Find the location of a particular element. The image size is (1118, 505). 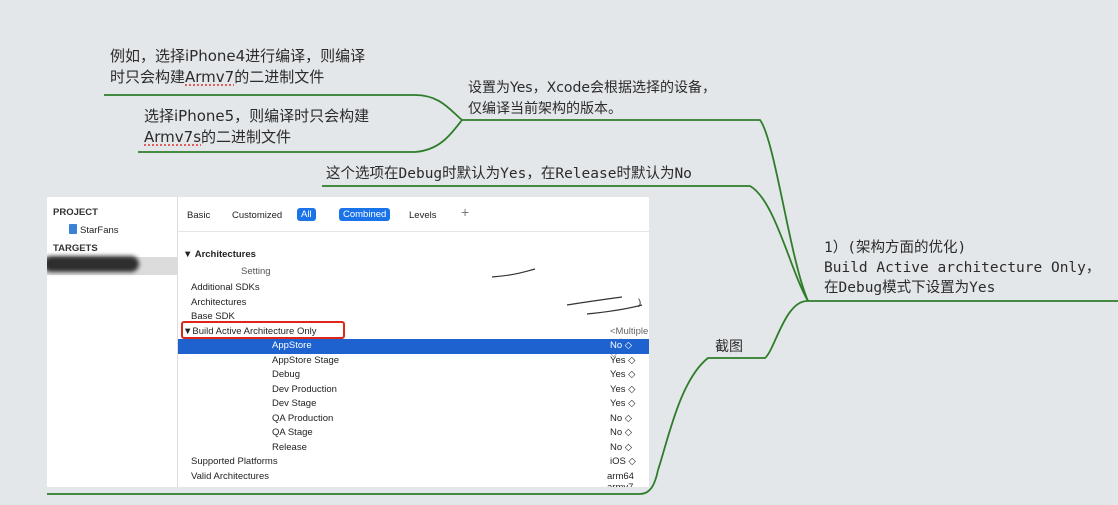

root-line-2: Build Active architecture Only， is located at coordinates (962, 268).